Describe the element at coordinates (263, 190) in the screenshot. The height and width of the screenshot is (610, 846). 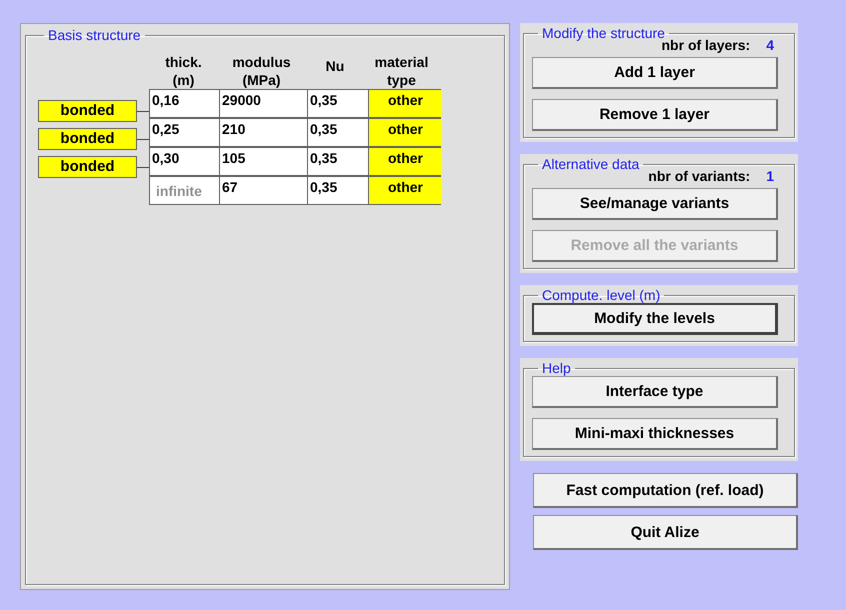
I see `table-cell: 67` at that location.